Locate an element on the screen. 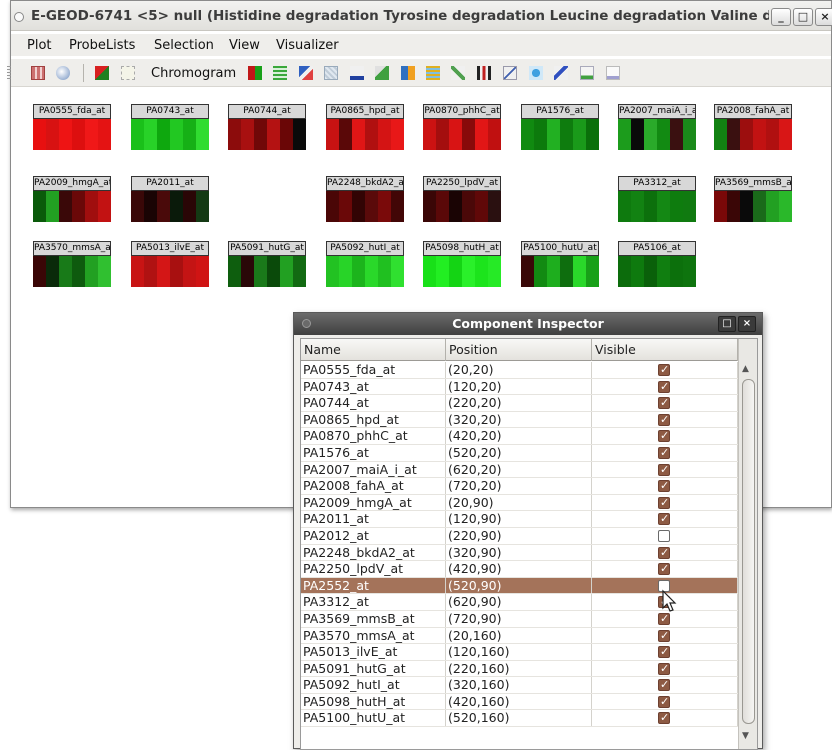  boxplot-icon is located at coordinates (484, 73).